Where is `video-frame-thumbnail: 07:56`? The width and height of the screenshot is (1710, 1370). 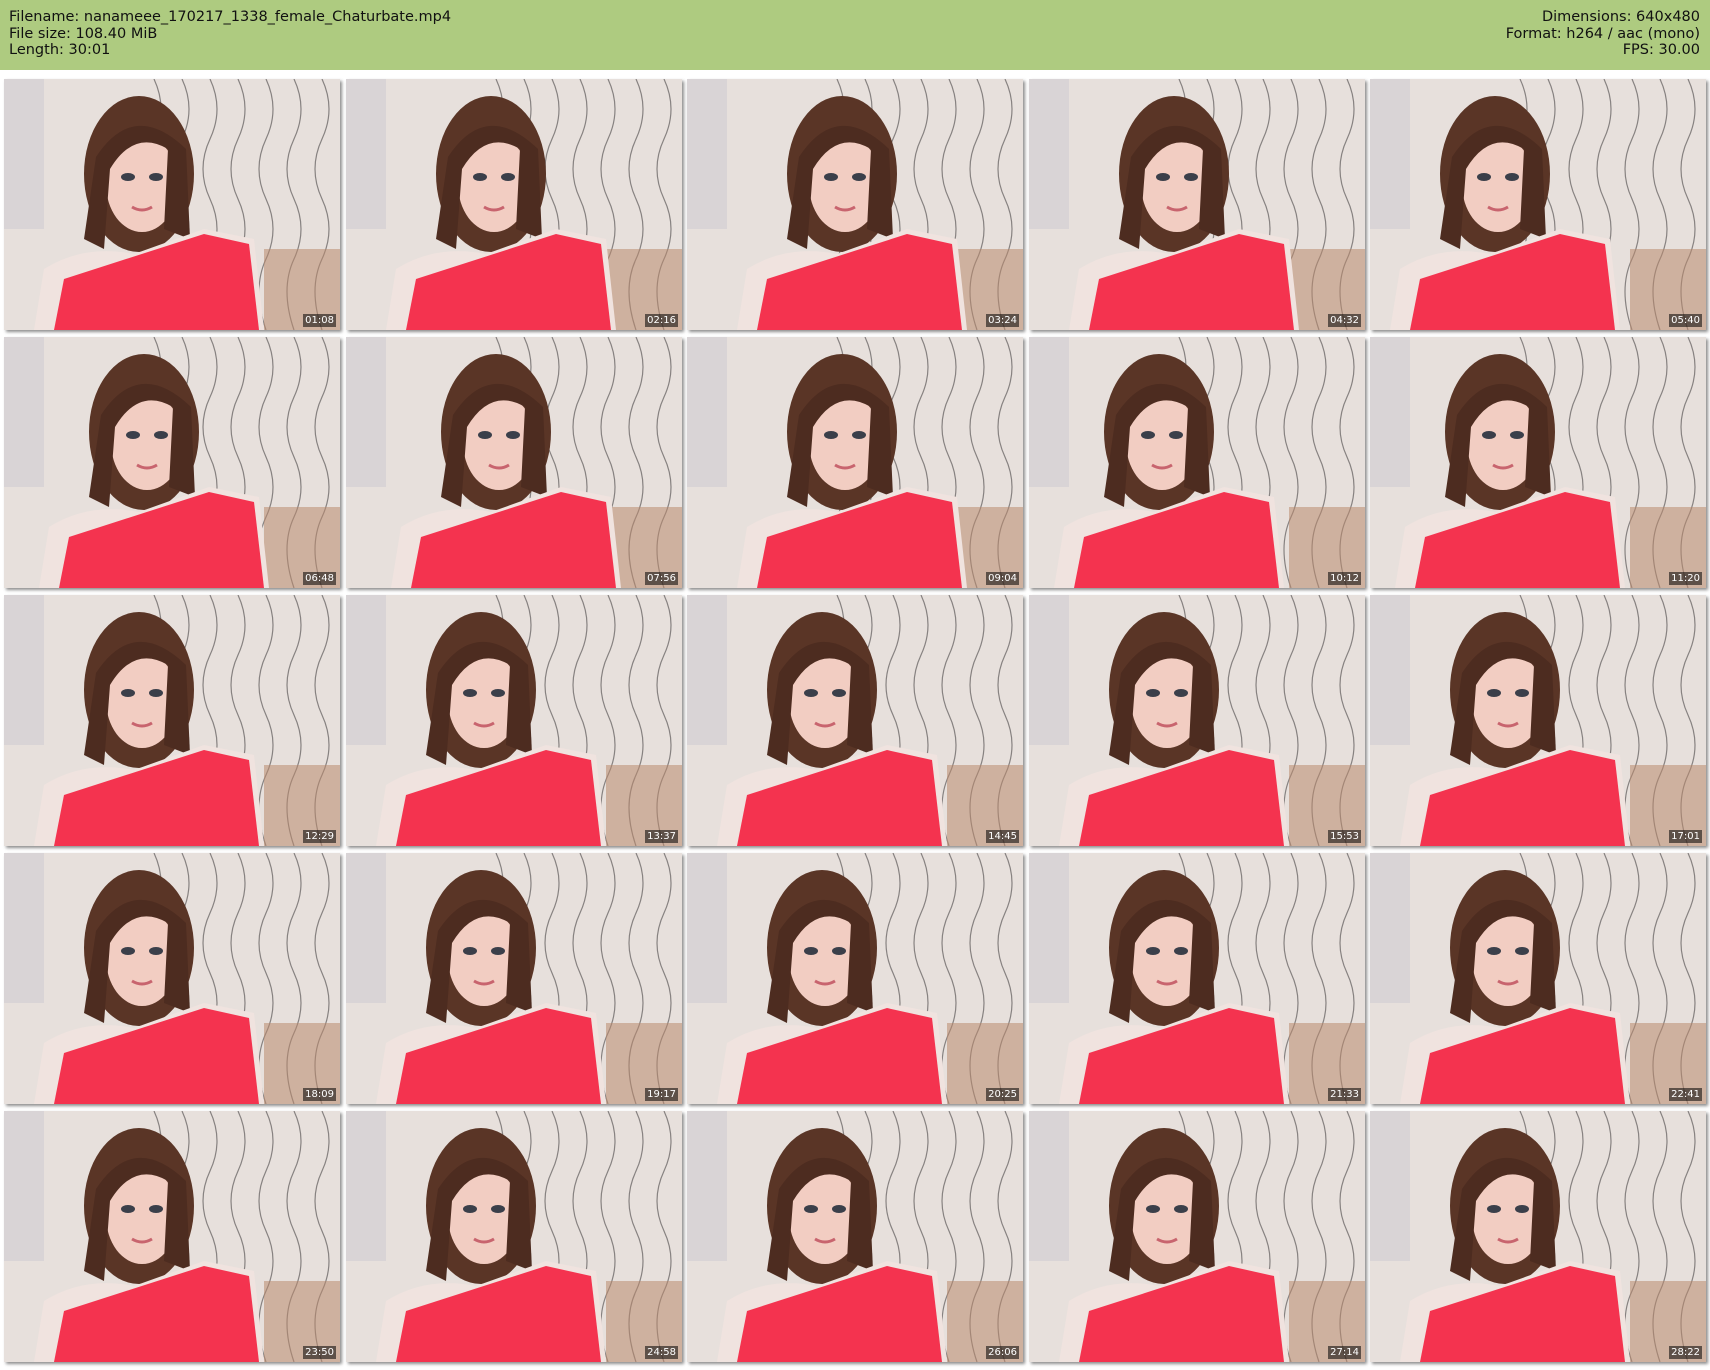
video-frame-thumbnail: 07:56 is located at coordinates (514, 462).